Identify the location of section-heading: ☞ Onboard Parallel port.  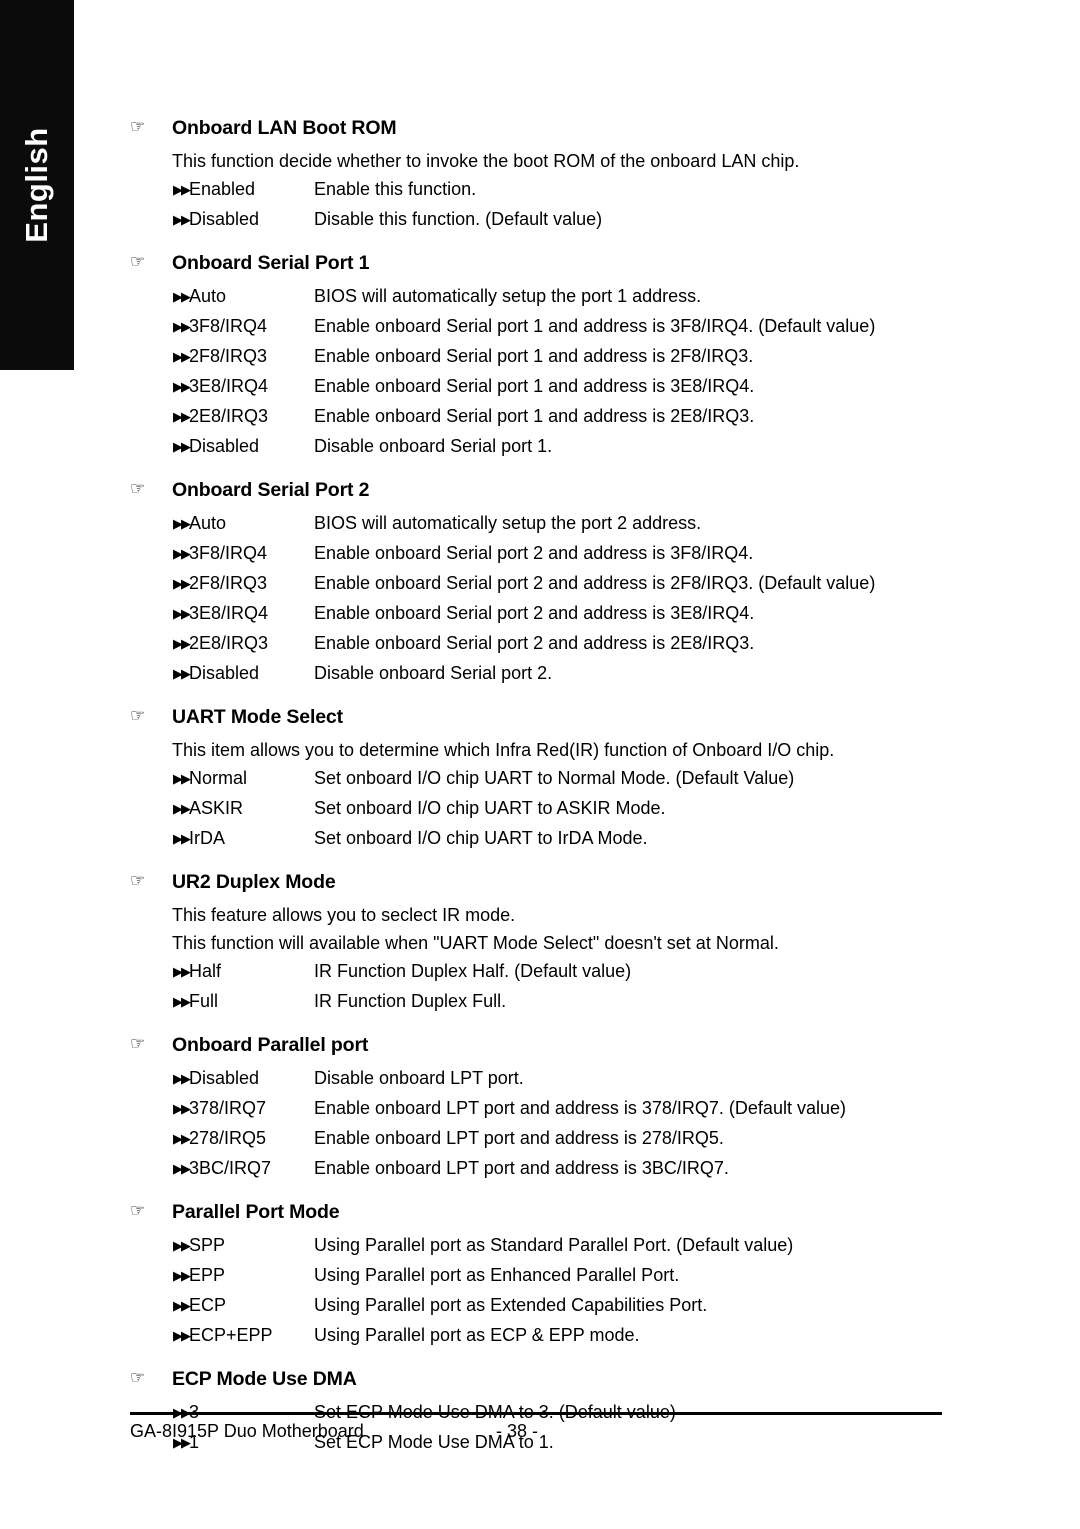
(530, 1045).